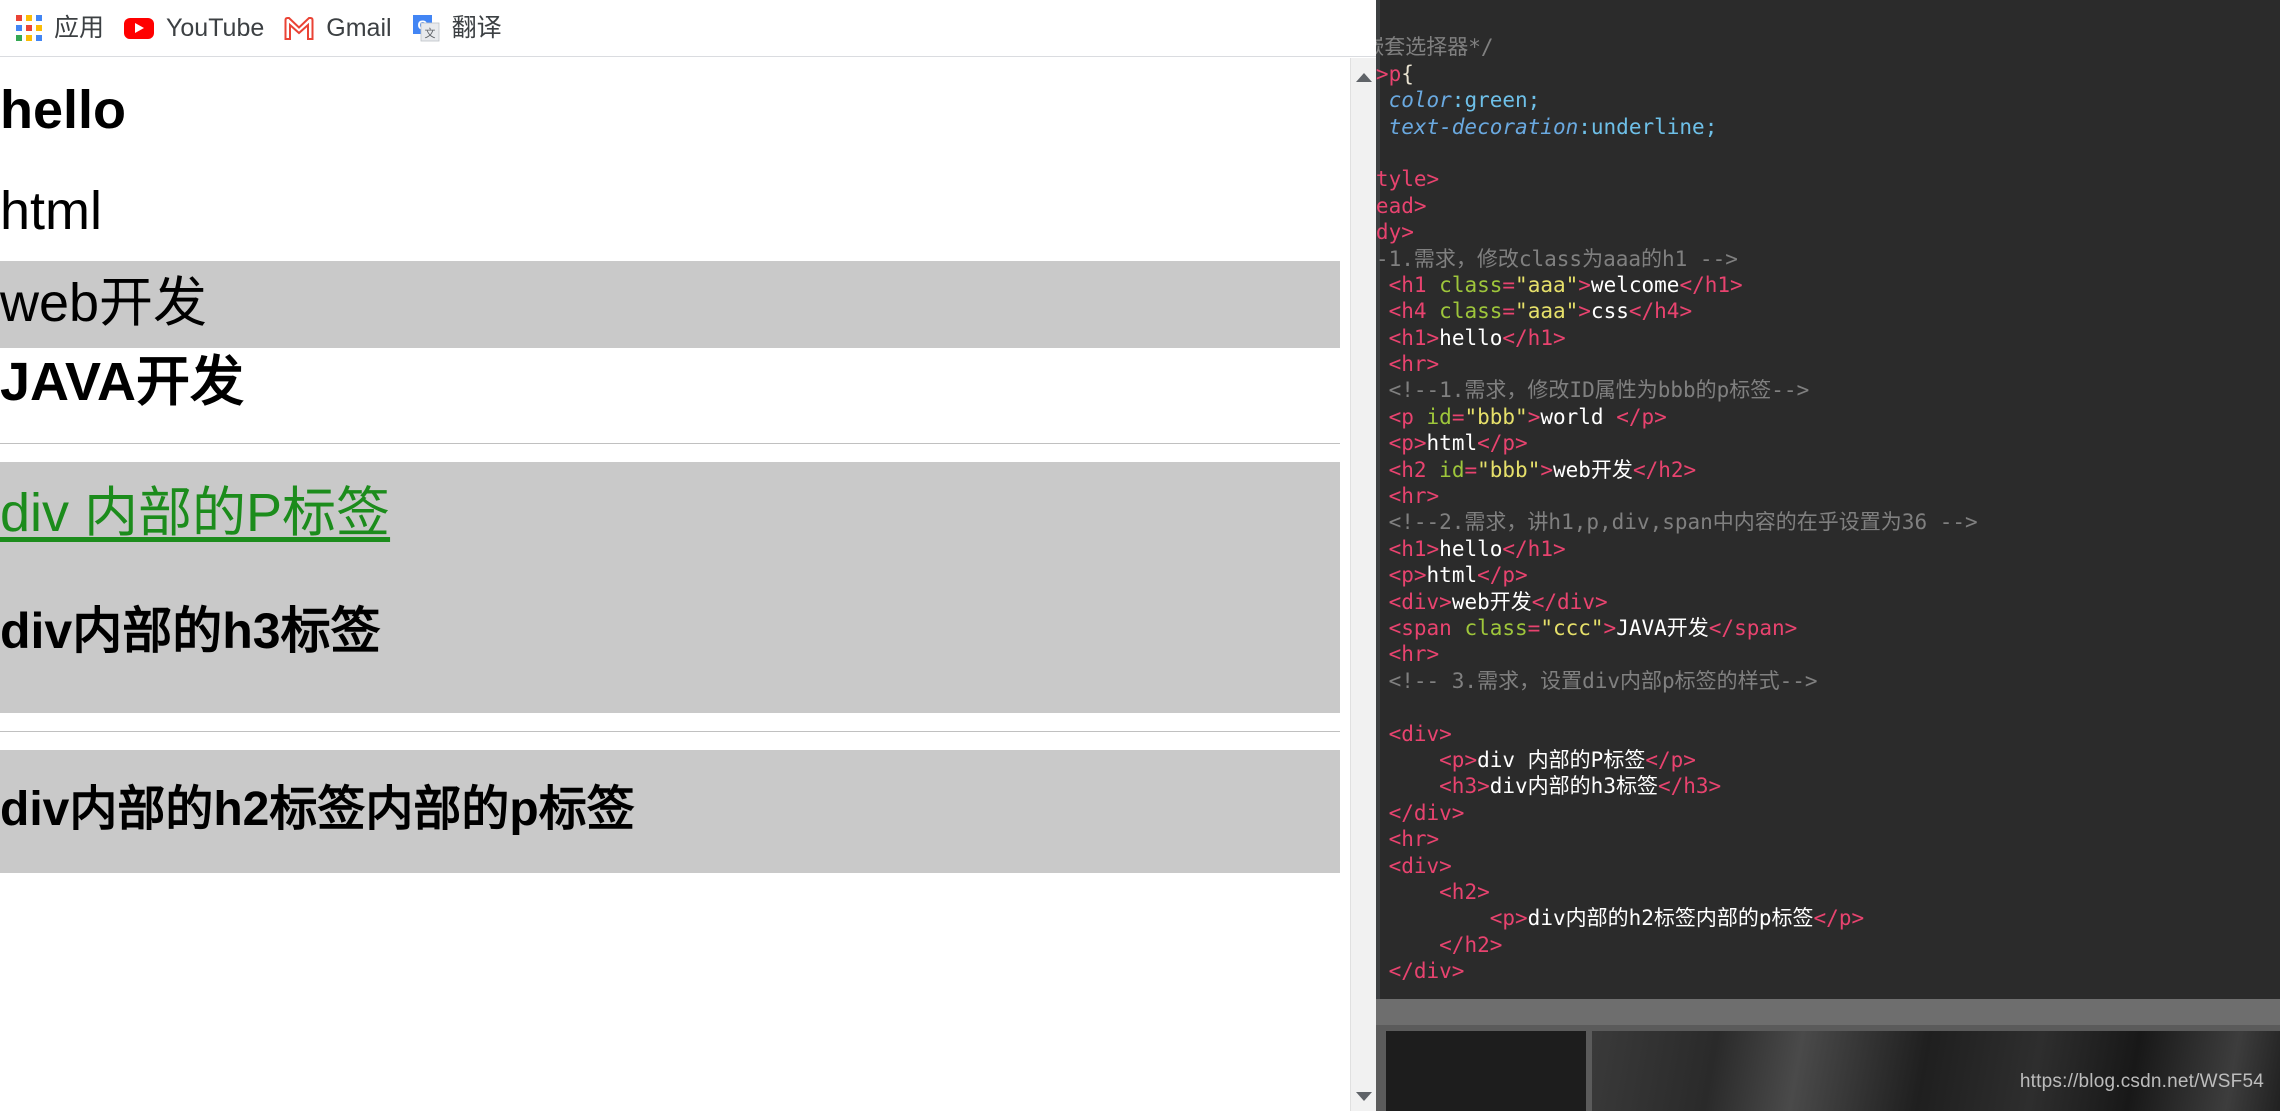 The width and height of the screenshot is (2280, 1111). What do you see at coordinates (79, 27) in the screenshot?
I see `bookmark-apps-label: 应用` at bounding box center [79, 27].